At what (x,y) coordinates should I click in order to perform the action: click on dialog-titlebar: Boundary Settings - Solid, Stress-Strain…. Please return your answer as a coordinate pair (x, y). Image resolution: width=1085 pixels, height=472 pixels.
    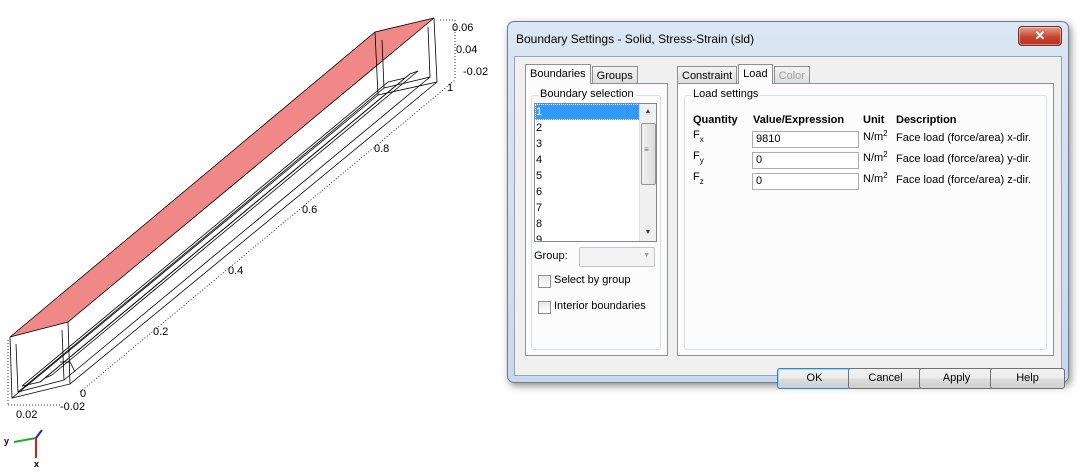
    Looking at the image, I should click on (788, 39).